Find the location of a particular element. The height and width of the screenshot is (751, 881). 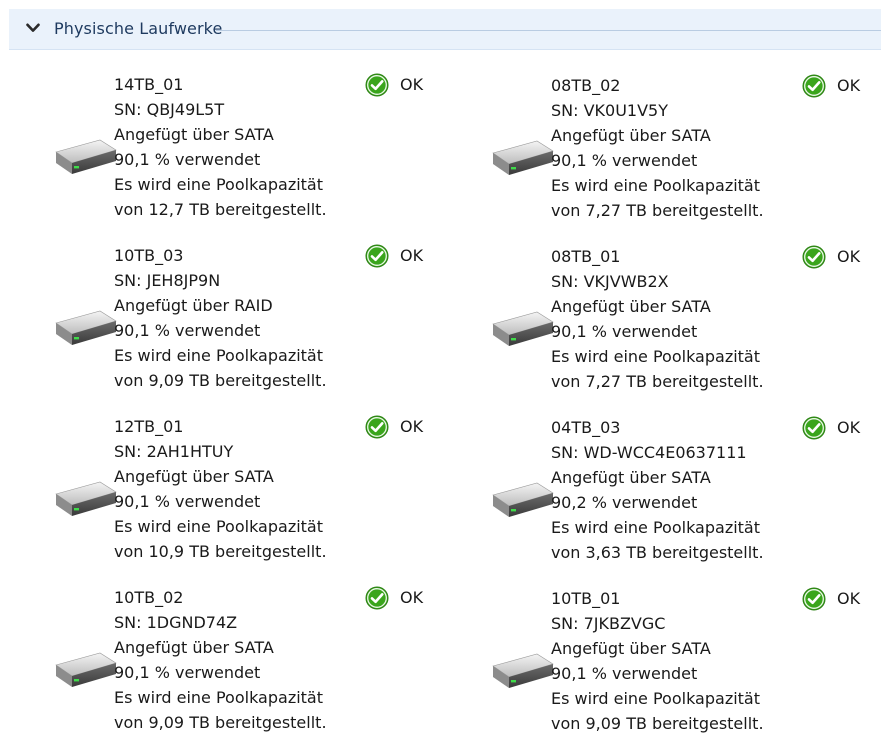

chevron-down-icon is located at coordinates (33, 28).